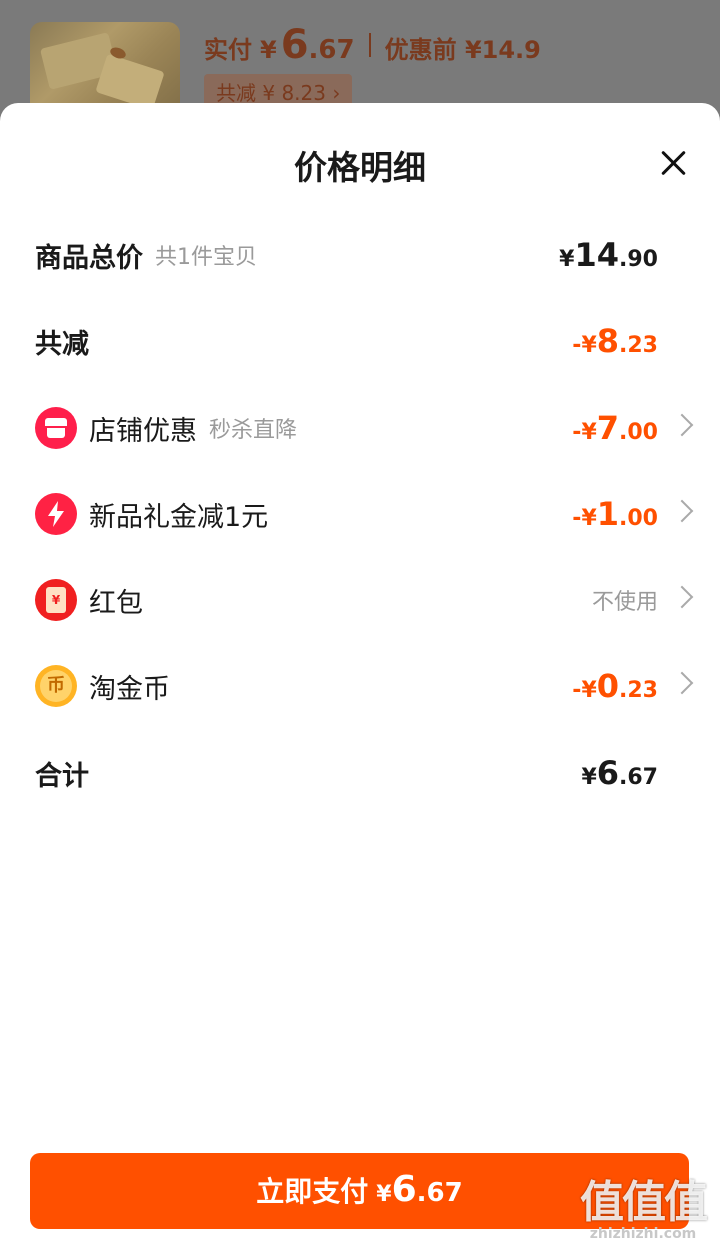 Image resolution: width=720 pixels, height=1258 pixels. I want to click on coin-glyph: 币, so click(56, 686).